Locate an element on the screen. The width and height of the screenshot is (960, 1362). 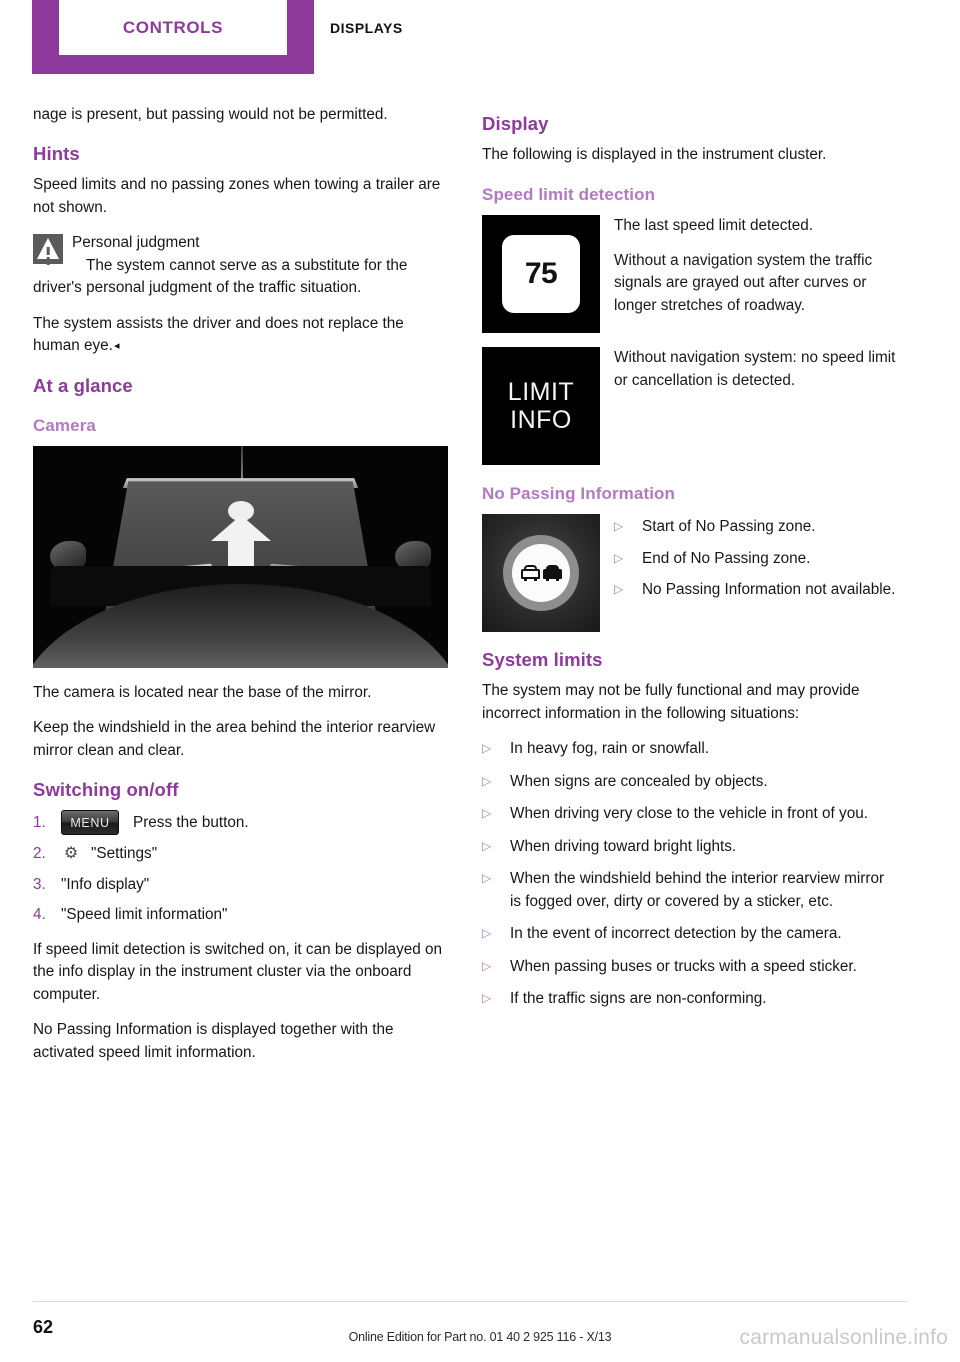
page-header: CONTROLS DISPLAYS is located at coordinates (480, 39).